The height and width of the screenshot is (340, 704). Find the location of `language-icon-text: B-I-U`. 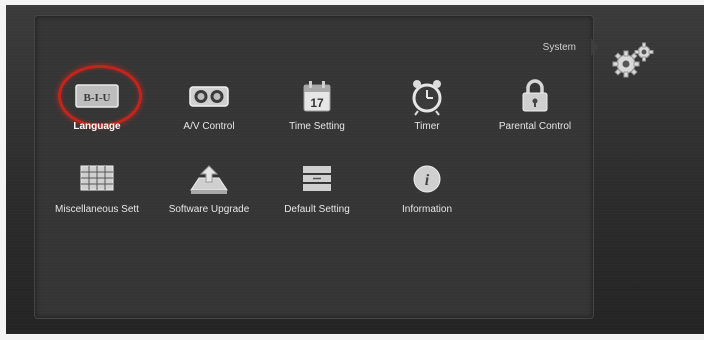

language-icon-text: B-I-U is located at coordinates (97, 98).